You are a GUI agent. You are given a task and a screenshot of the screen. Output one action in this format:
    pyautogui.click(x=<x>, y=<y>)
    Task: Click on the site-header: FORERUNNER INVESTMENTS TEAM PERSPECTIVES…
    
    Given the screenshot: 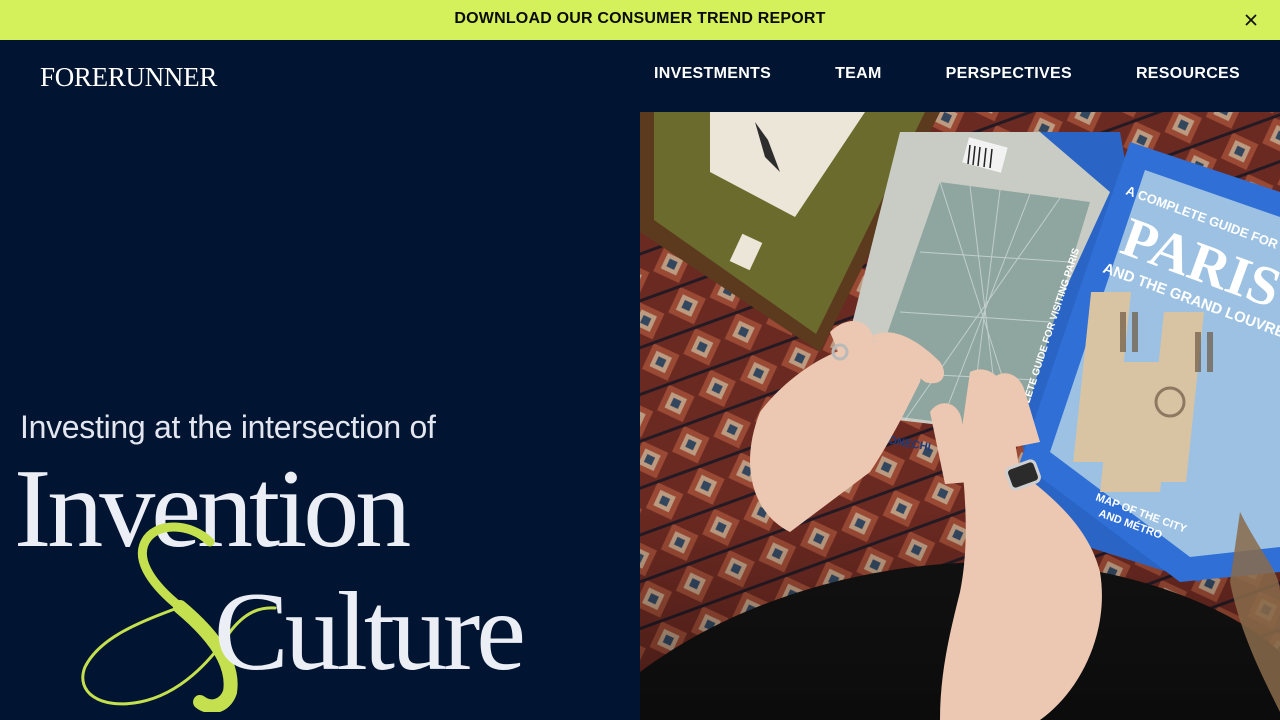 What is the action you would take?
    pyautogui.click(x=640, y=76)
    